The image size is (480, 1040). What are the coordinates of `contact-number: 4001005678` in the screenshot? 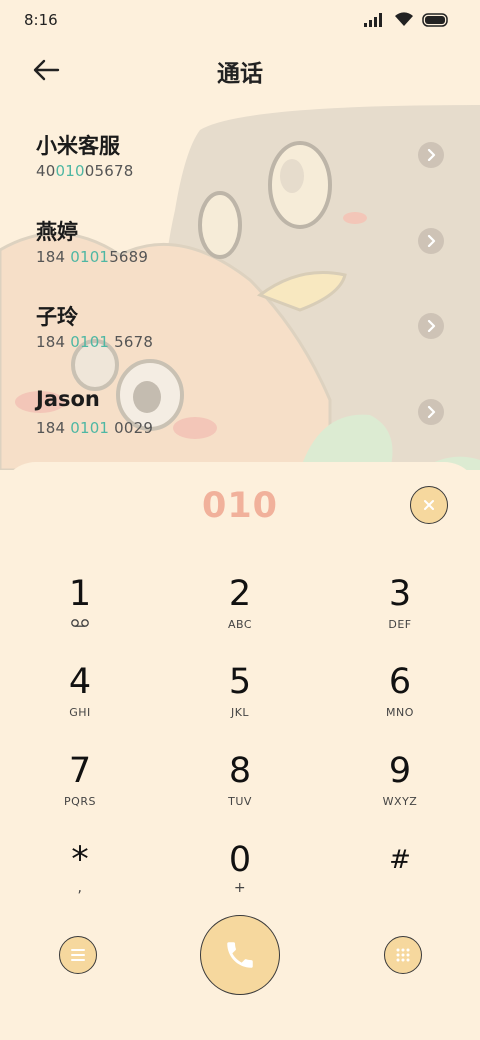 It's located at (85, 171).